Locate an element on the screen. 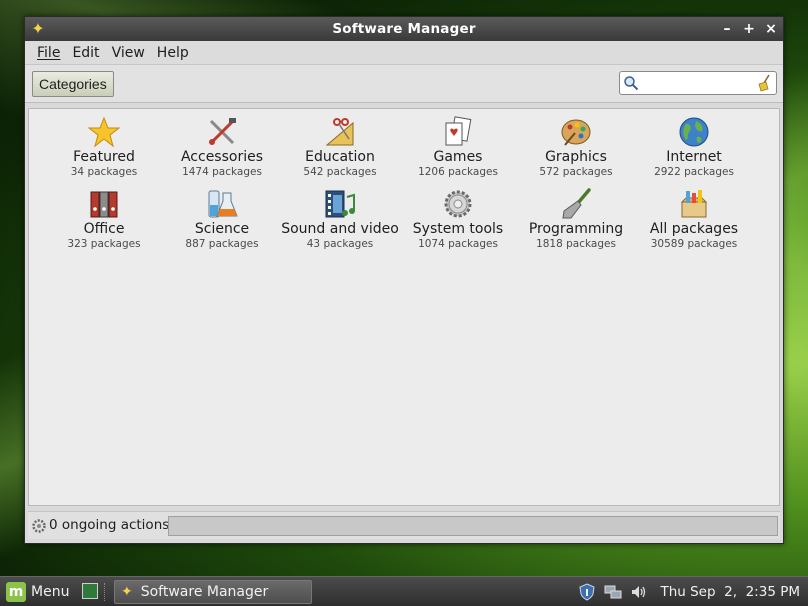 This screenshot has width=808, height=606. window-title: Software Manager is located at coordinates (404, 29).